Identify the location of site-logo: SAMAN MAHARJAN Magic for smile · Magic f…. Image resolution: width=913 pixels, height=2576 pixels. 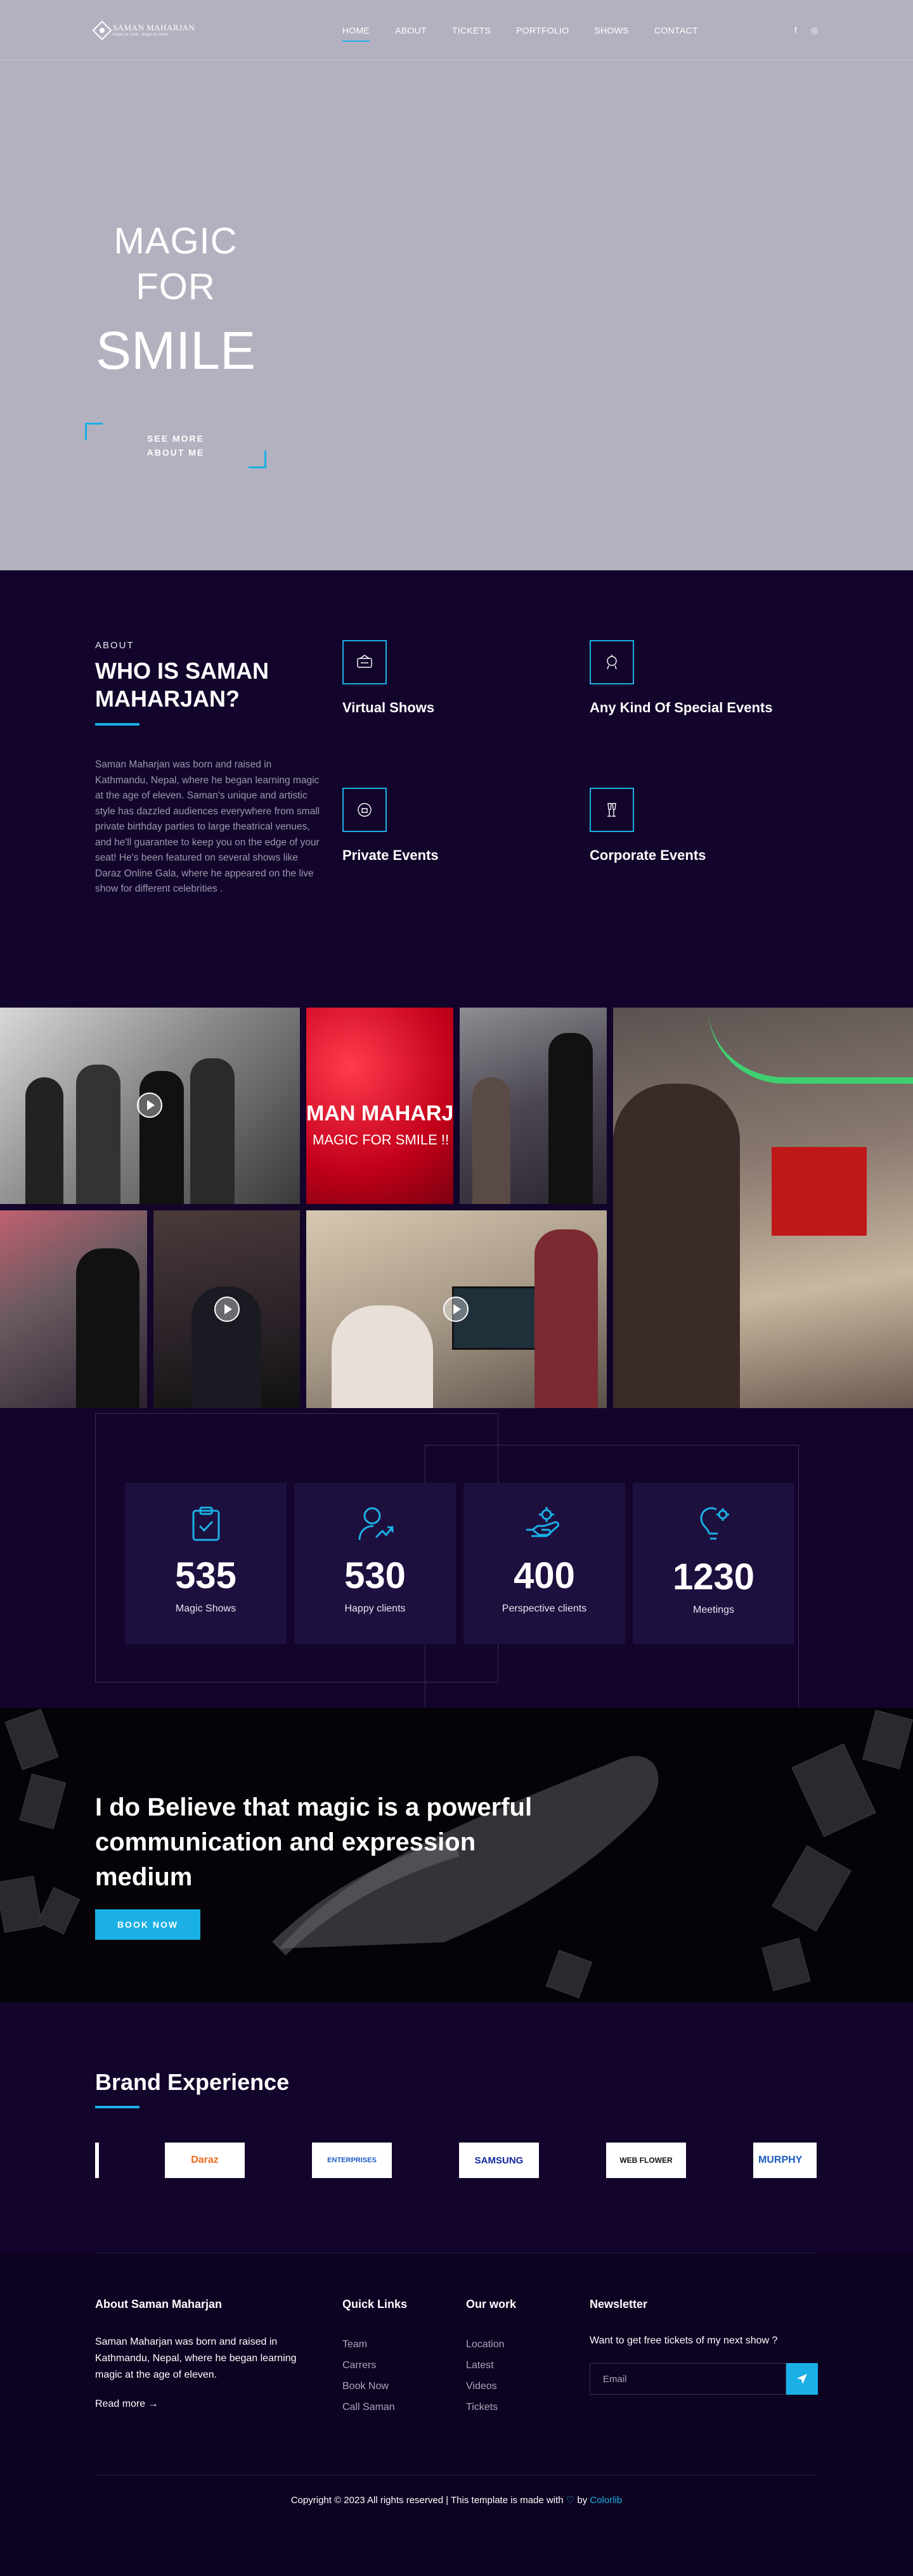
(211, 30).